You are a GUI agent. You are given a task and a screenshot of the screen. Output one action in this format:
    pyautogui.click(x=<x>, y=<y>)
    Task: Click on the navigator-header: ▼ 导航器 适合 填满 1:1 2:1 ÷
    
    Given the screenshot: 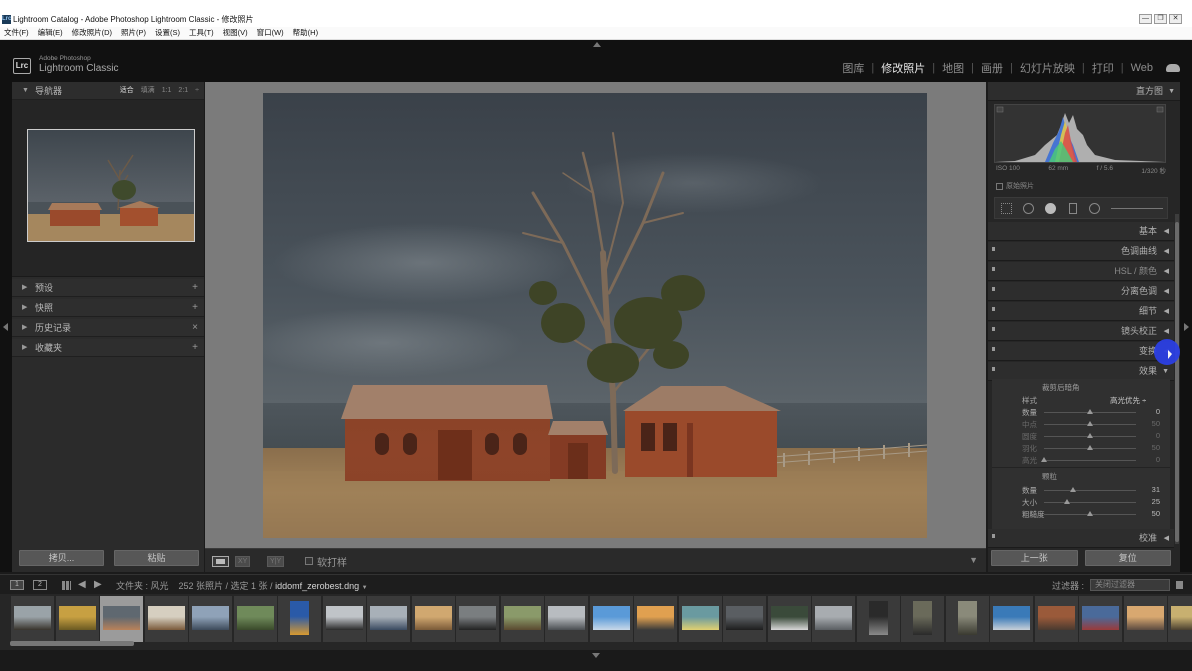 What is the action you would take?
    pyautogui.click(x=108, y=91)
    